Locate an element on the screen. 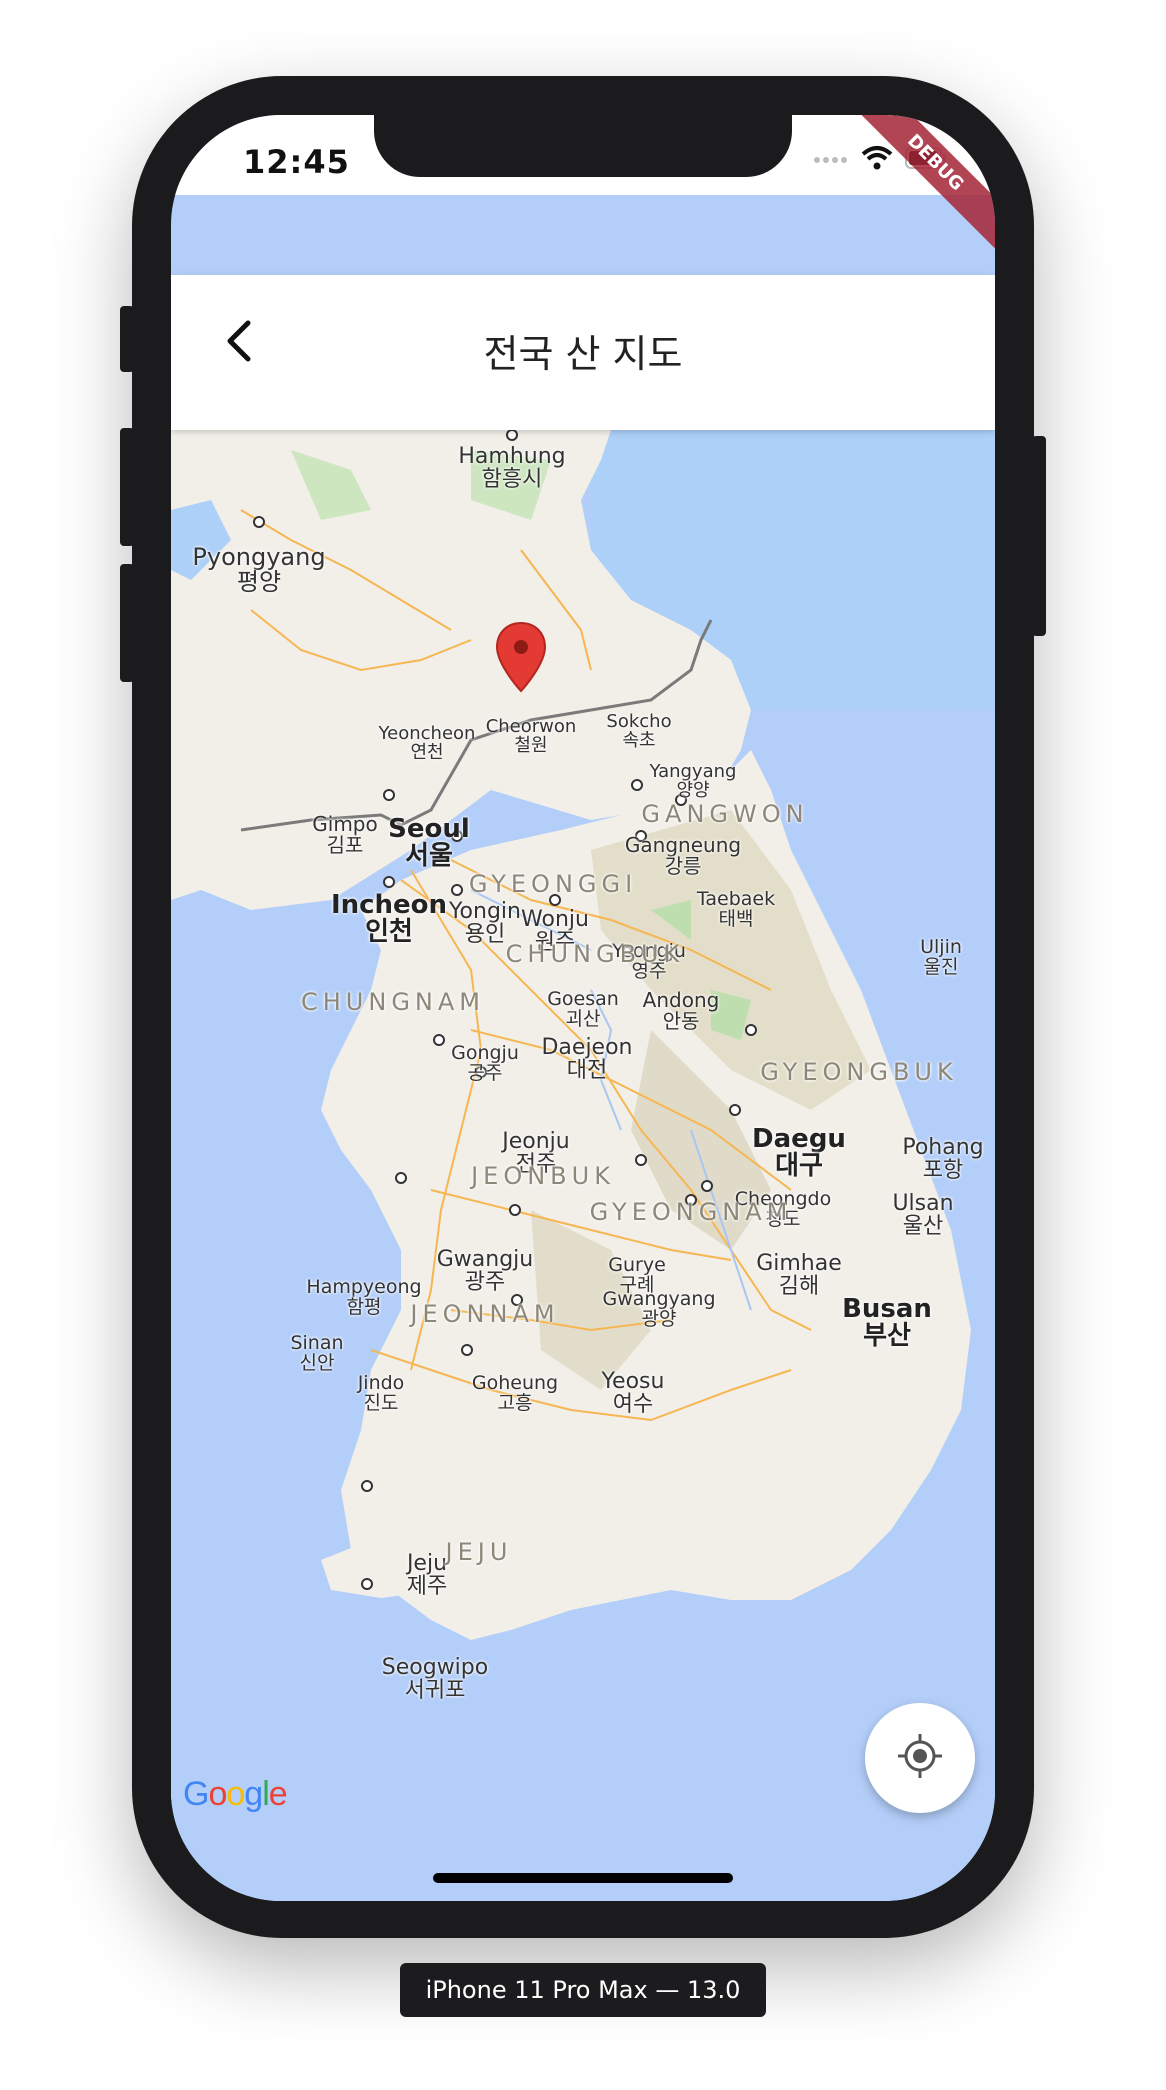  city-label-incheon: Incheon 인천 is located at coordinates (389, 919).